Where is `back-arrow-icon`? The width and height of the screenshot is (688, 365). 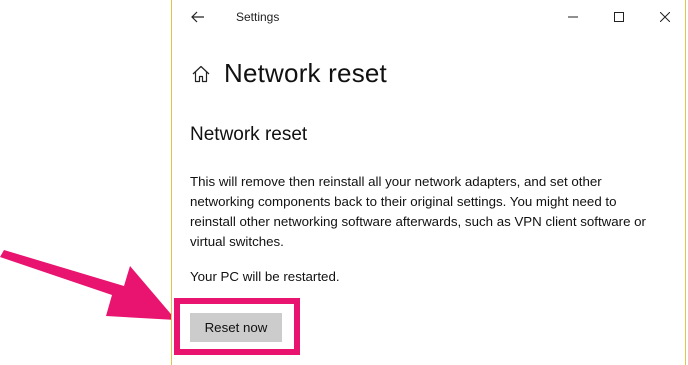
back-arrow-icon is located at coordinates (197, 17).